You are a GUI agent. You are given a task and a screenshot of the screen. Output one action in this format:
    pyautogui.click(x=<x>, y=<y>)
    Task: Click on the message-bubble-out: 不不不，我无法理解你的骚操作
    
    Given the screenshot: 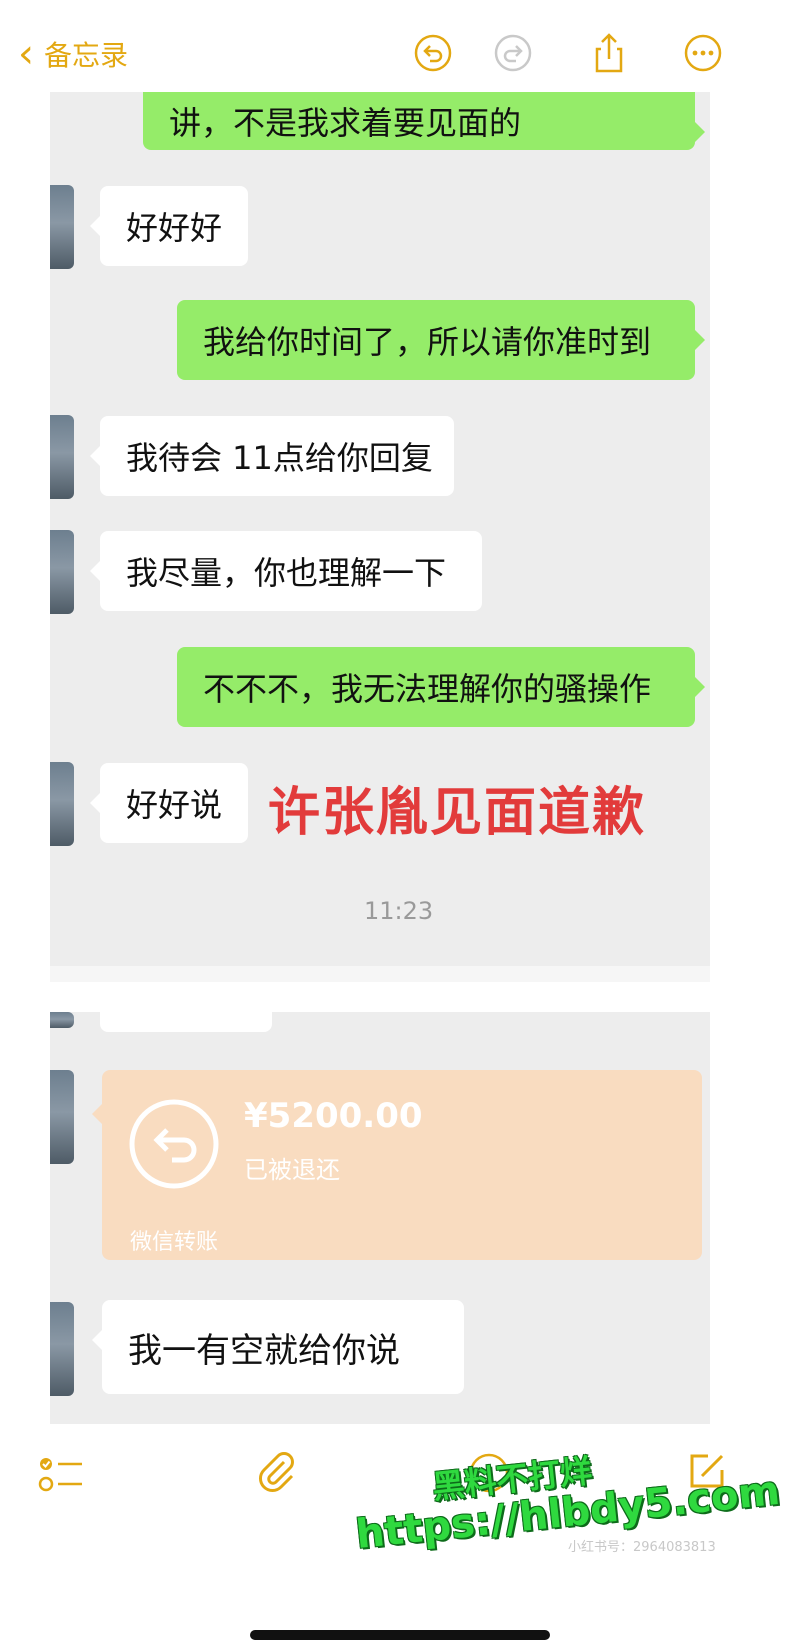 What is the action you would take?
    pyautogui.click(x=441, y=687)
    